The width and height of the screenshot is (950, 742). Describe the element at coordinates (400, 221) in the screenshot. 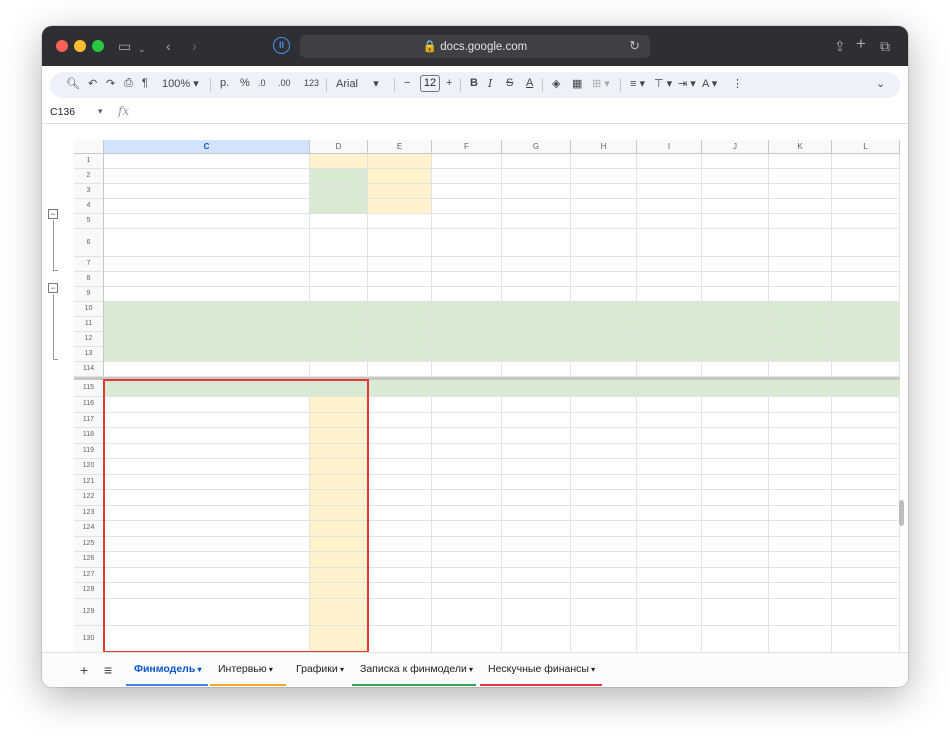

I see `cell-e5` at that location.